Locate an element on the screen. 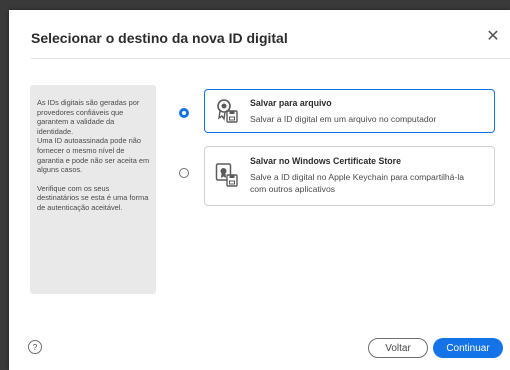 The height and width of the screenshot is (370, 510). certificate-file-icon is located at coordinates (227, 111).